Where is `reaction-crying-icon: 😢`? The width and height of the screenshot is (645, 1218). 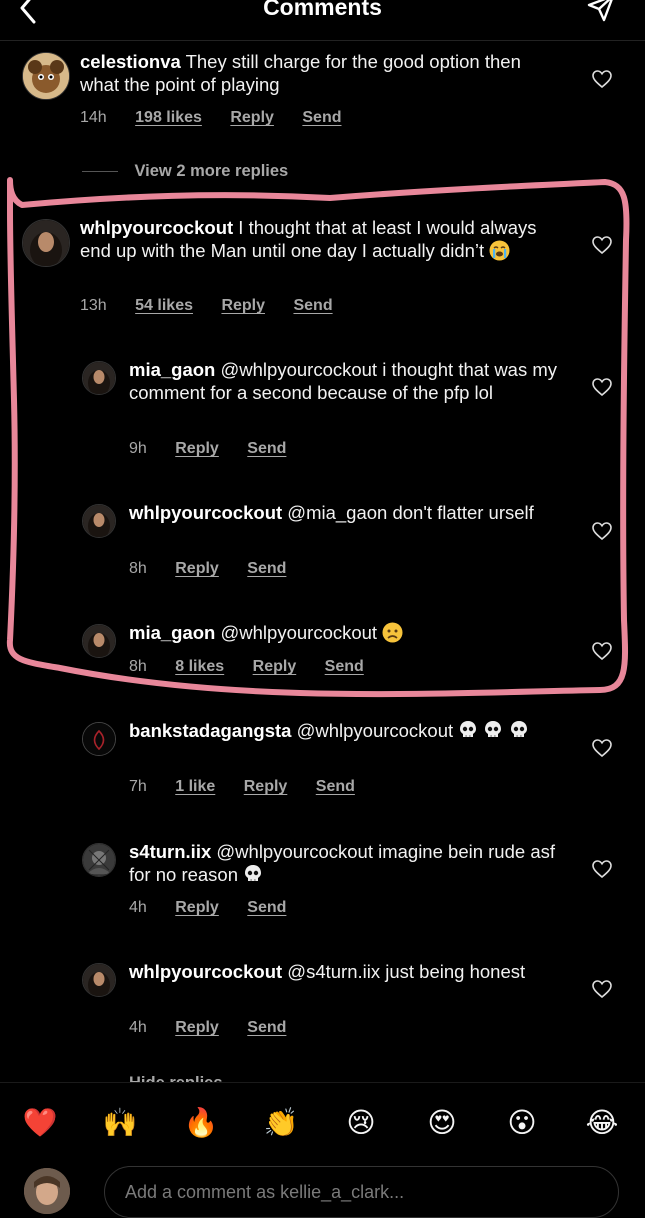 reaction-crying-icon: 😢 is located at coordinates (361, 1123).